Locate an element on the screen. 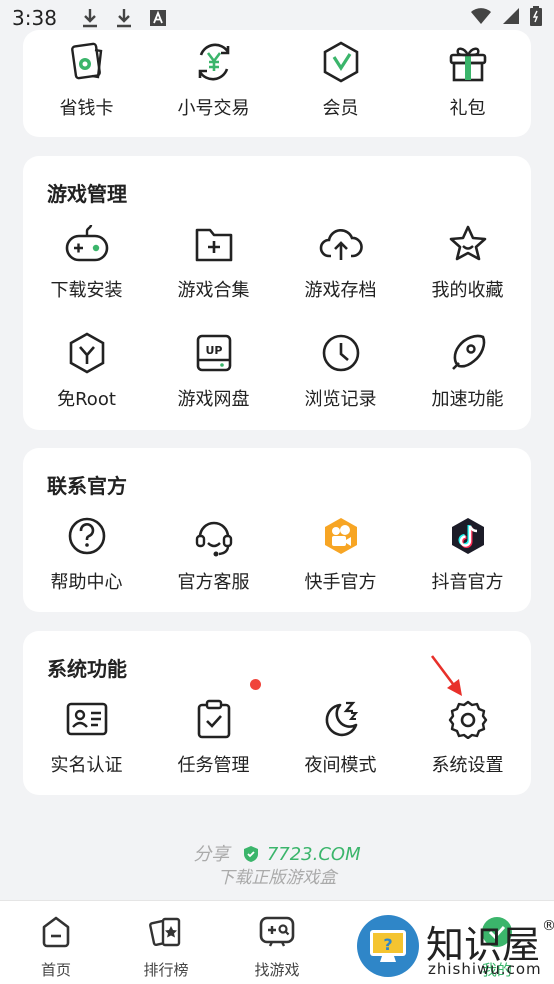  gear-icon is located at coordinates (468, 719).